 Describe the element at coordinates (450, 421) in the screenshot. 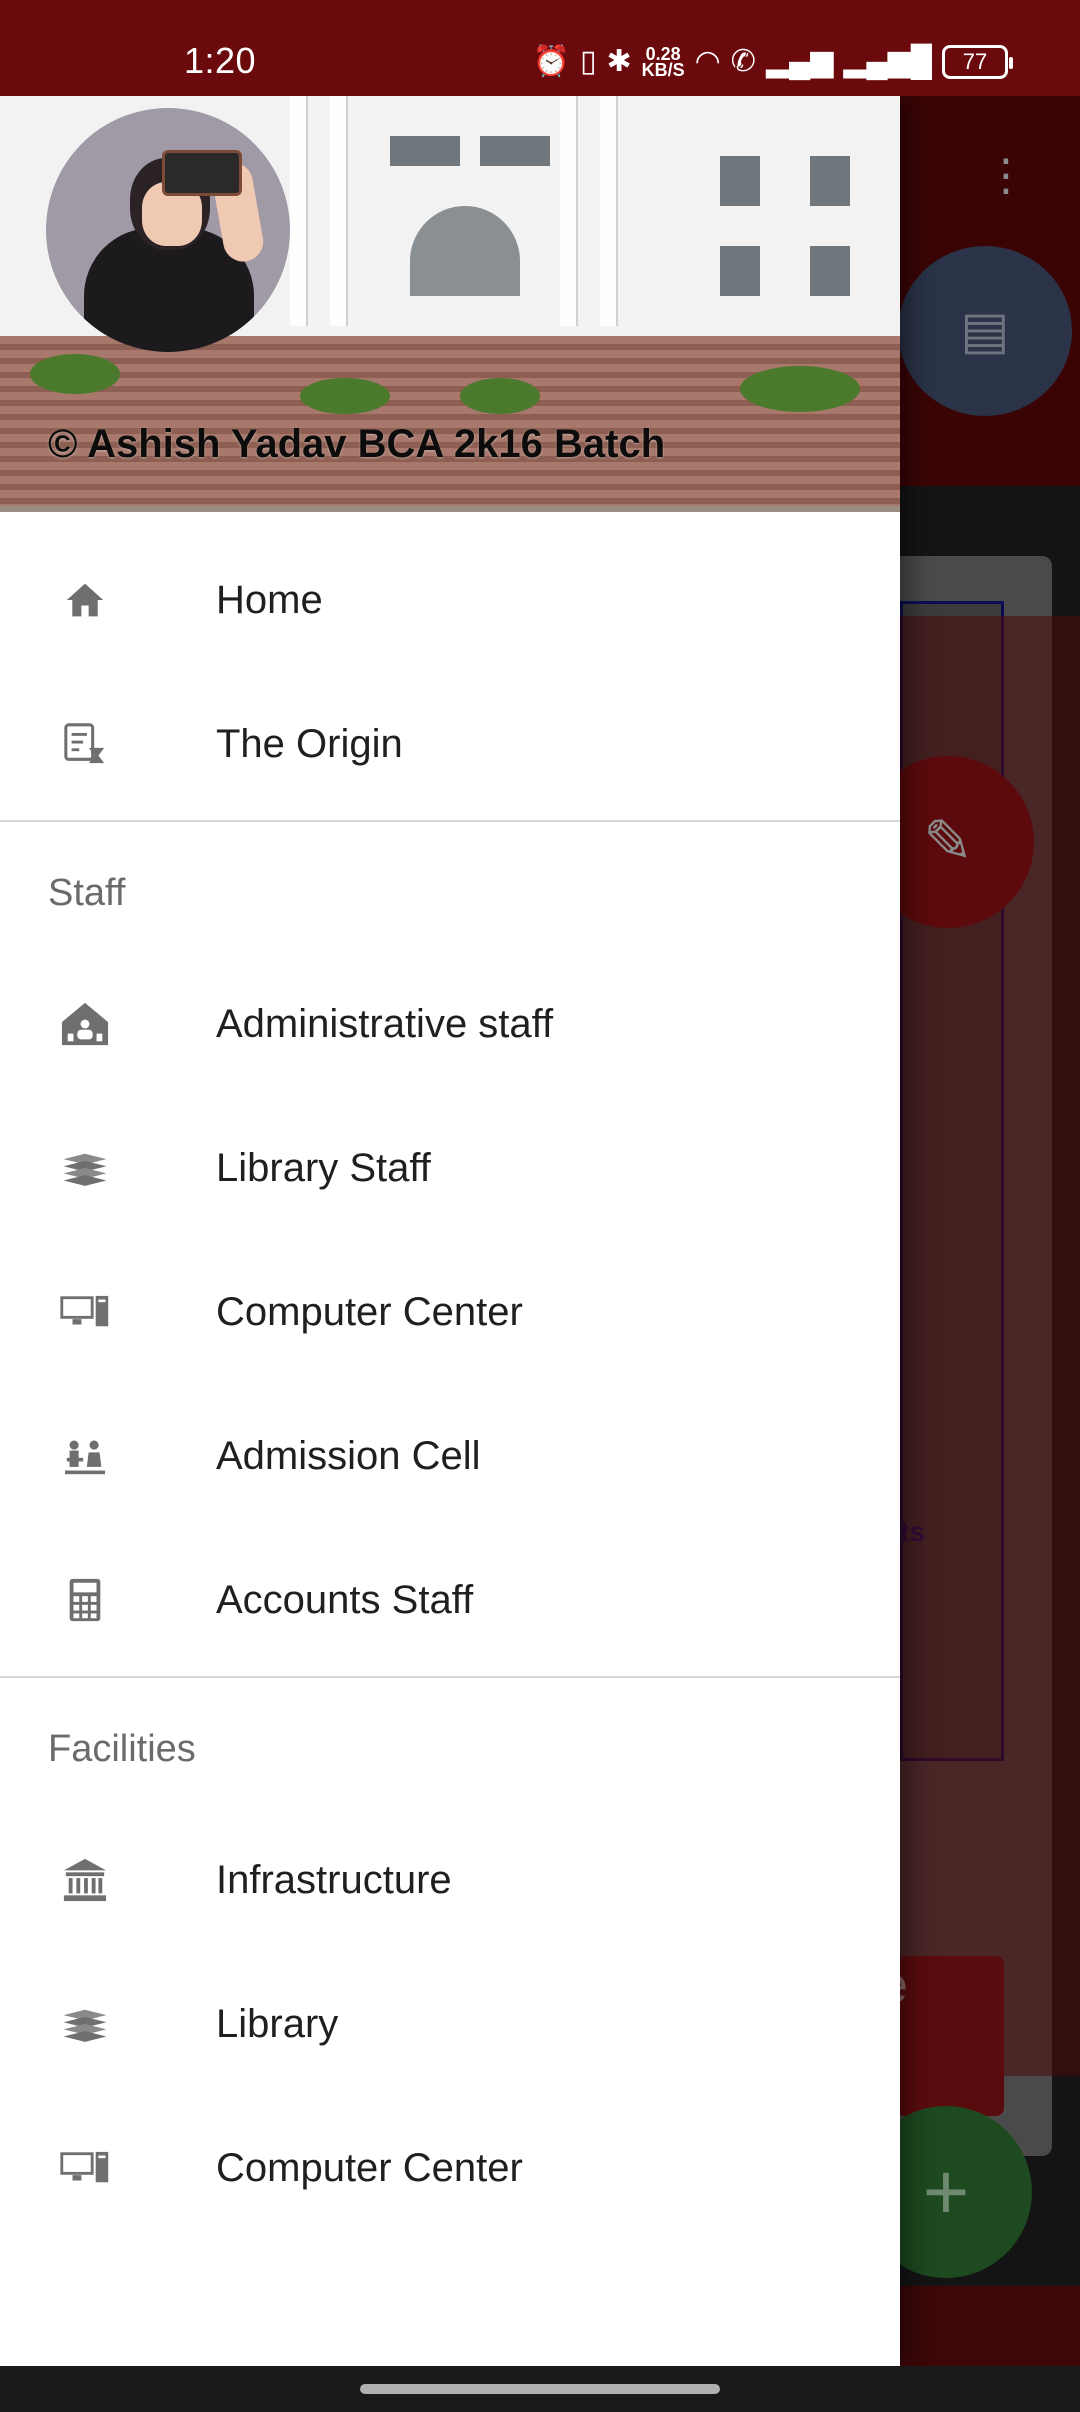

I see `header-steps` at that location.